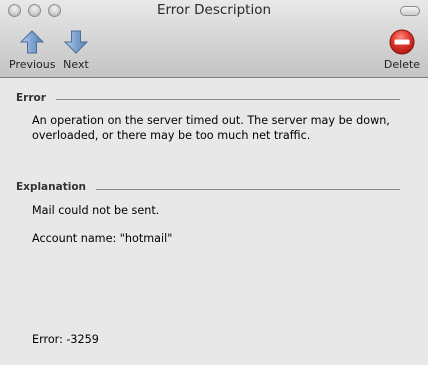 Image resolution: width=428 pixels, height=365 pixels. I want to click on explanation-text: Mail could not be sent., so click(96, 210).